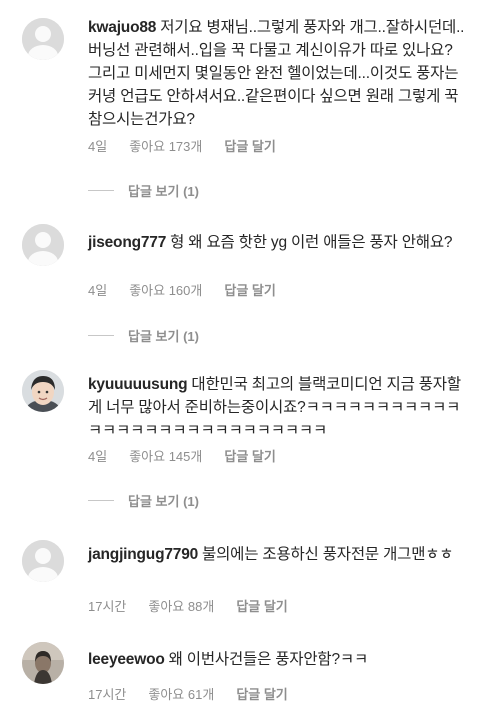  I want to click on comment-text: 불의에는 조용하신 풍자전문 개그맨ㅎㅎ, so click(328, 554).